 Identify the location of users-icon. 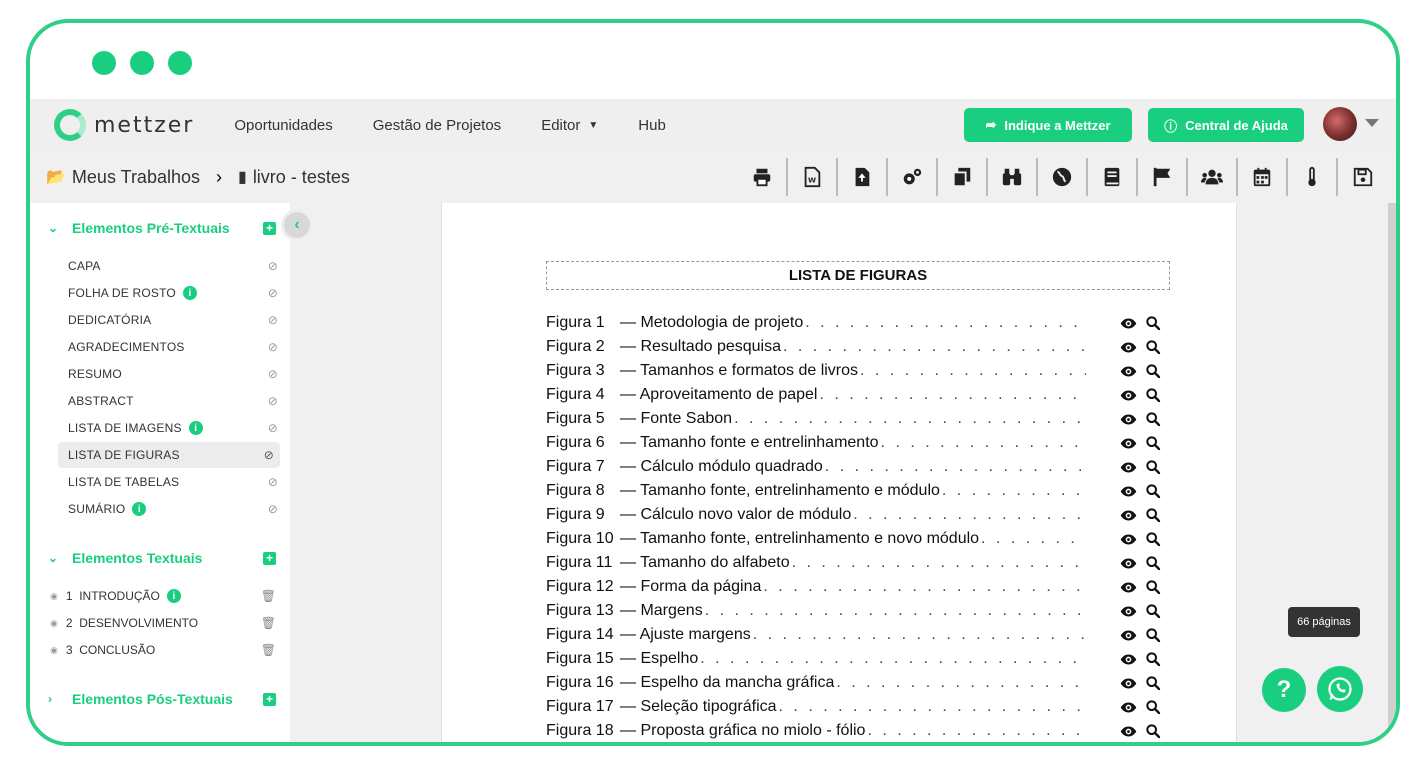
(1213, 177).